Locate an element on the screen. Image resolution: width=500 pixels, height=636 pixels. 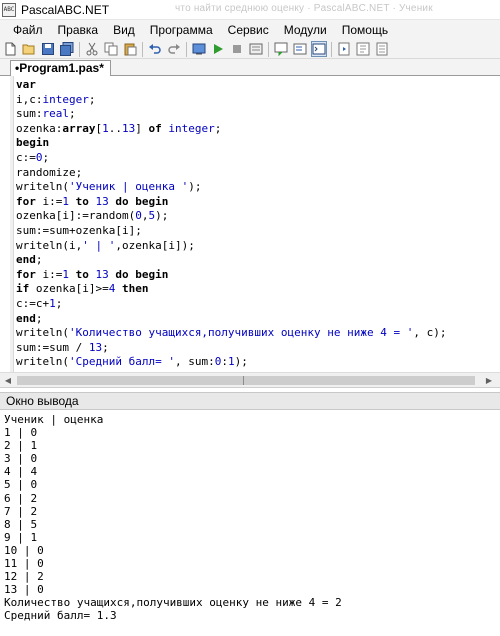
scroll-left-icon: ◀ is located at coordinates (8, 381).